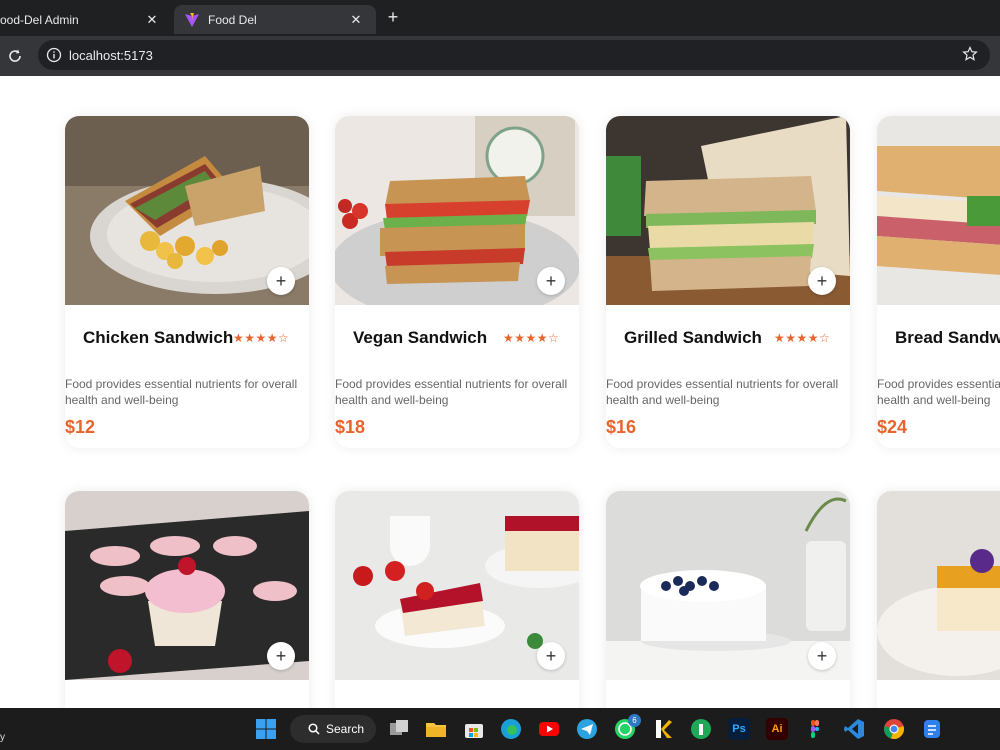 The height and width of the screenshot is (750, 1000). What do you see at coordinates (54, 55) in the screenshot?
I see `site-info-icon` at bounding box center [54, 55].